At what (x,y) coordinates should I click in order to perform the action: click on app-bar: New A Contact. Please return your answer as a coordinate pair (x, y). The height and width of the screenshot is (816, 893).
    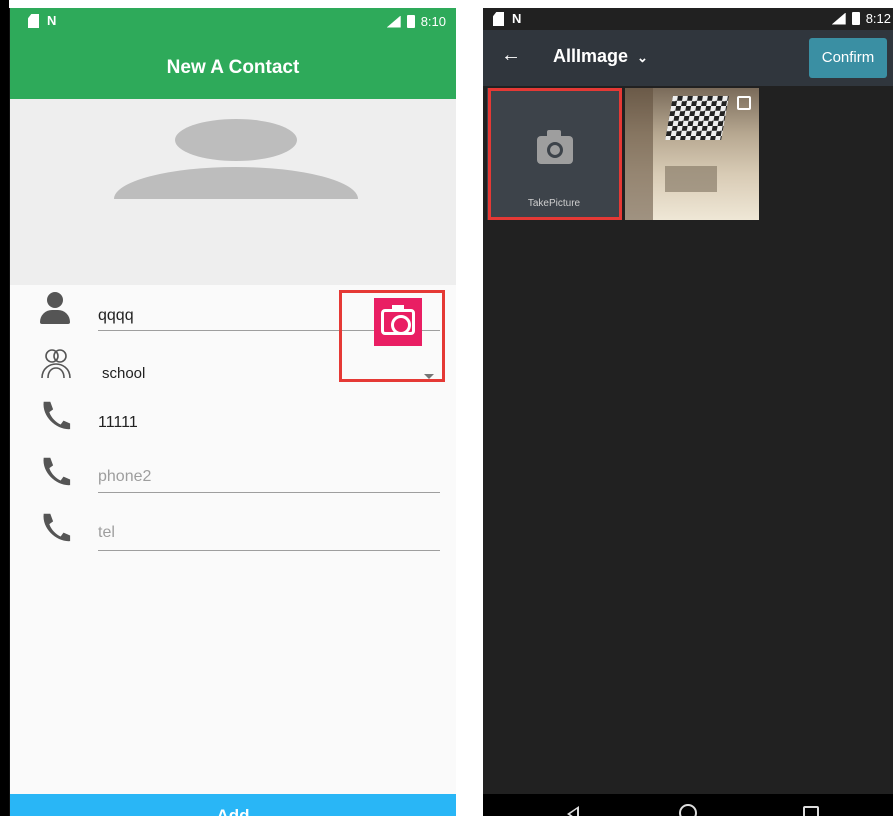
    Looking at the image, I should click on (233, 67).